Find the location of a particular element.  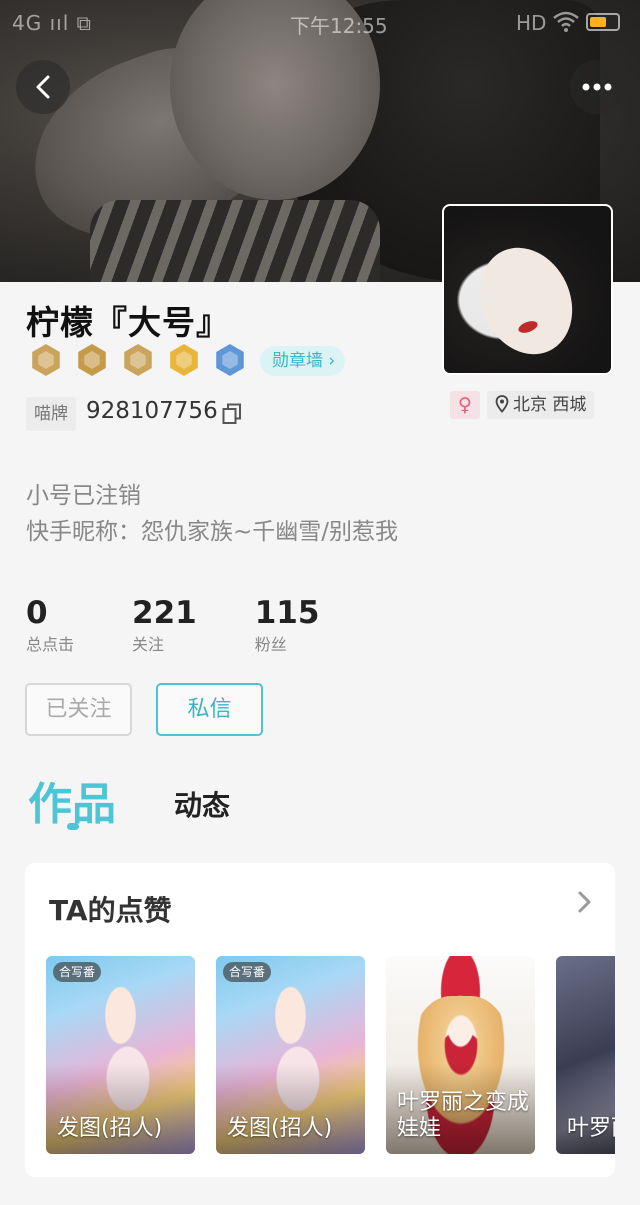

bronze-badge-3-icon is located at coordinates (138, 360).